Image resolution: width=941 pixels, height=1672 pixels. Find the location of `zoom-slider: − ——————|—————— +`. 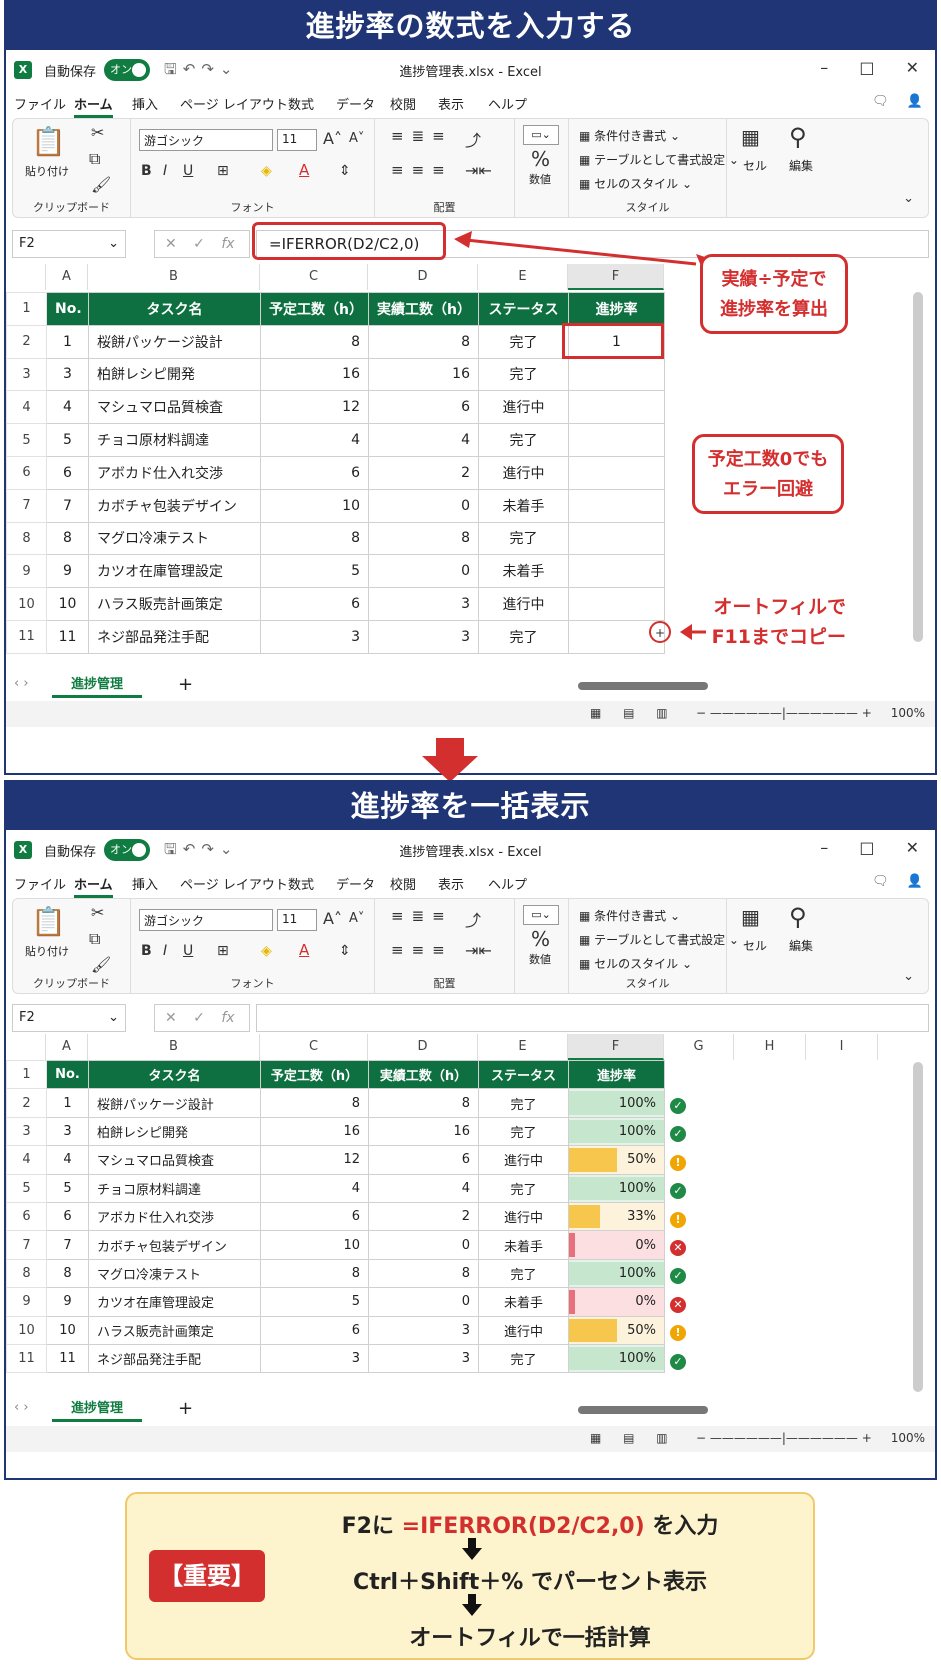

zoom-slider: − ——————|—————— + is located at coordinates (784, 1438).